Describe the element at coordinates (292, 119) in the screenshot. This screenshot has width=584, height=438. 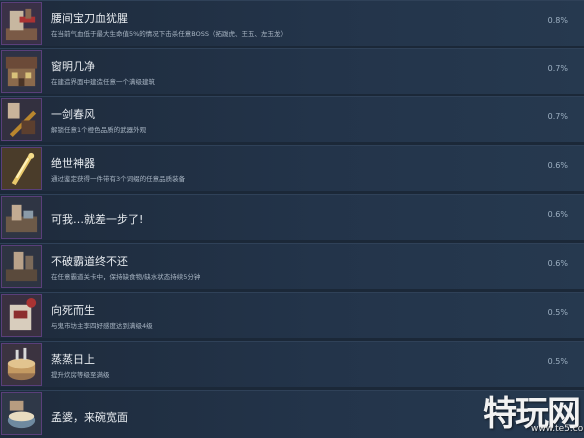
I see `achievement-row: 一剑春风 解锁任意1个橙色品质的武器外观 0.7%` at that location.